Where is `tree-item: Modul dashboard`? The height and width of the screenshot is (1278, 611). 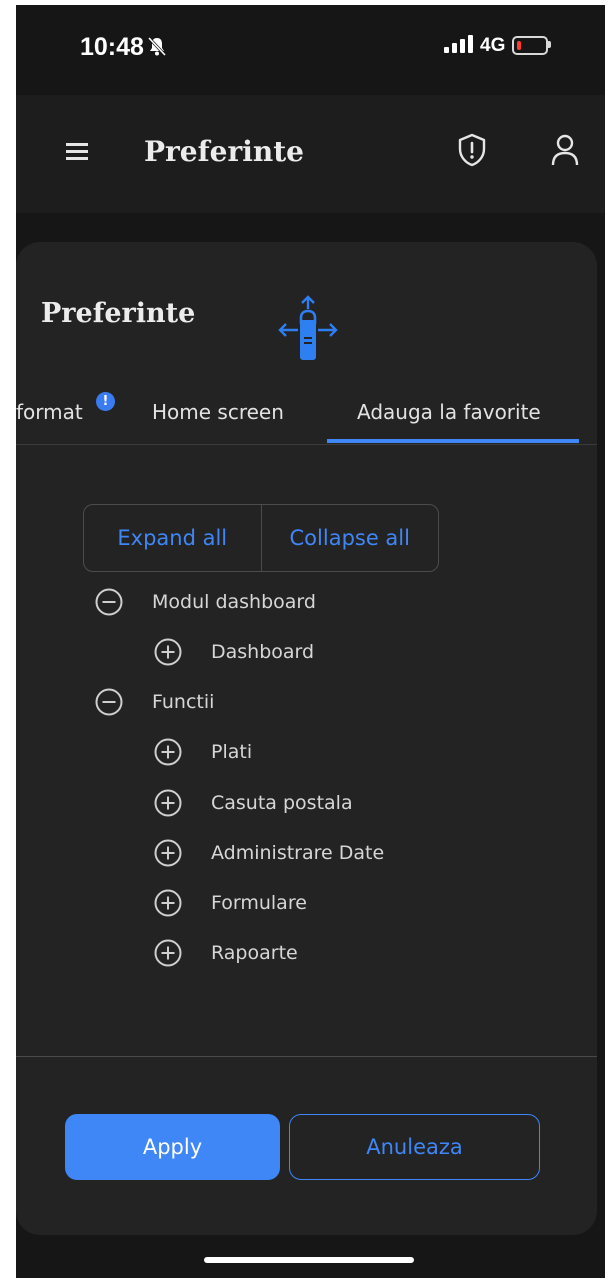
tree-item: Modul dashboard is located at coordinates (205, 602).